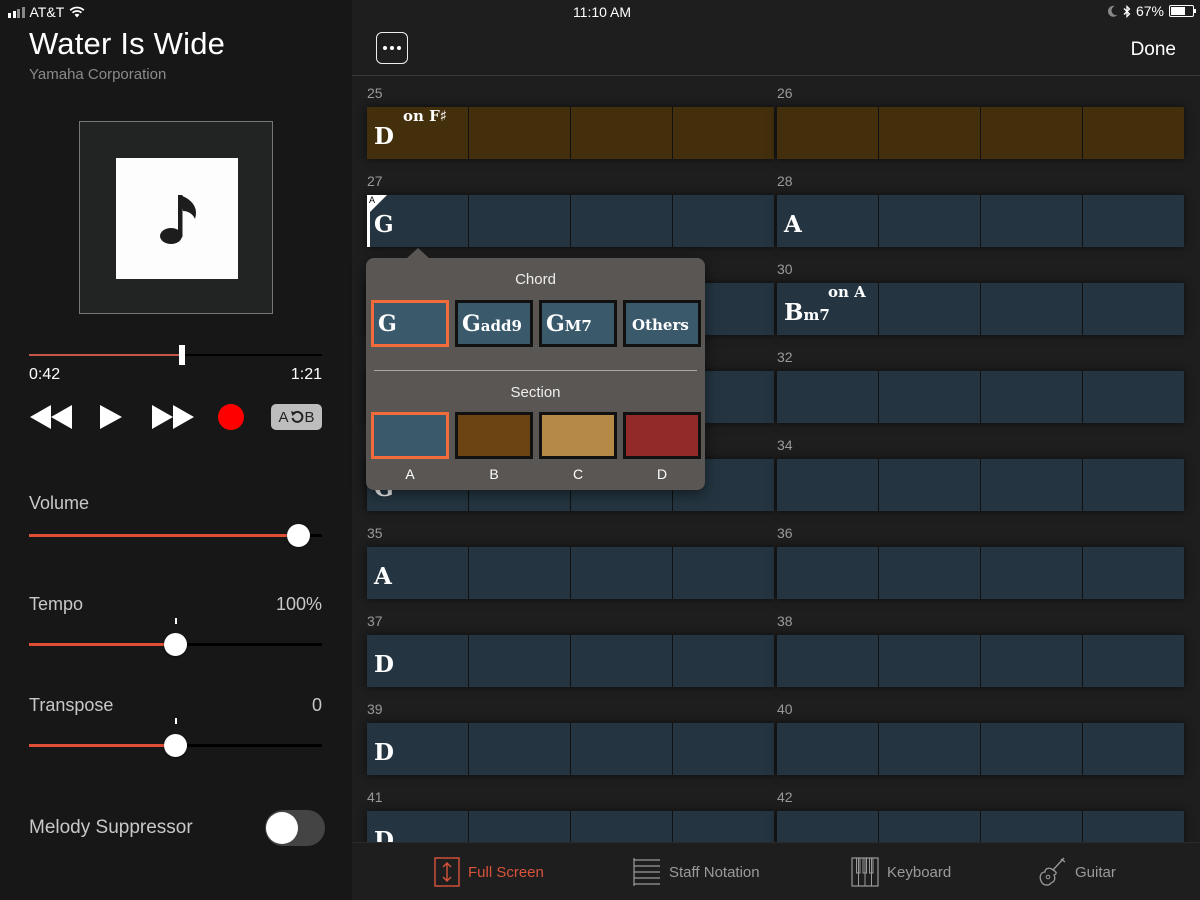  Describe the element at coordinates (46, 12) in the screenshot. I see `status-bar-left: AT&T` at that location.